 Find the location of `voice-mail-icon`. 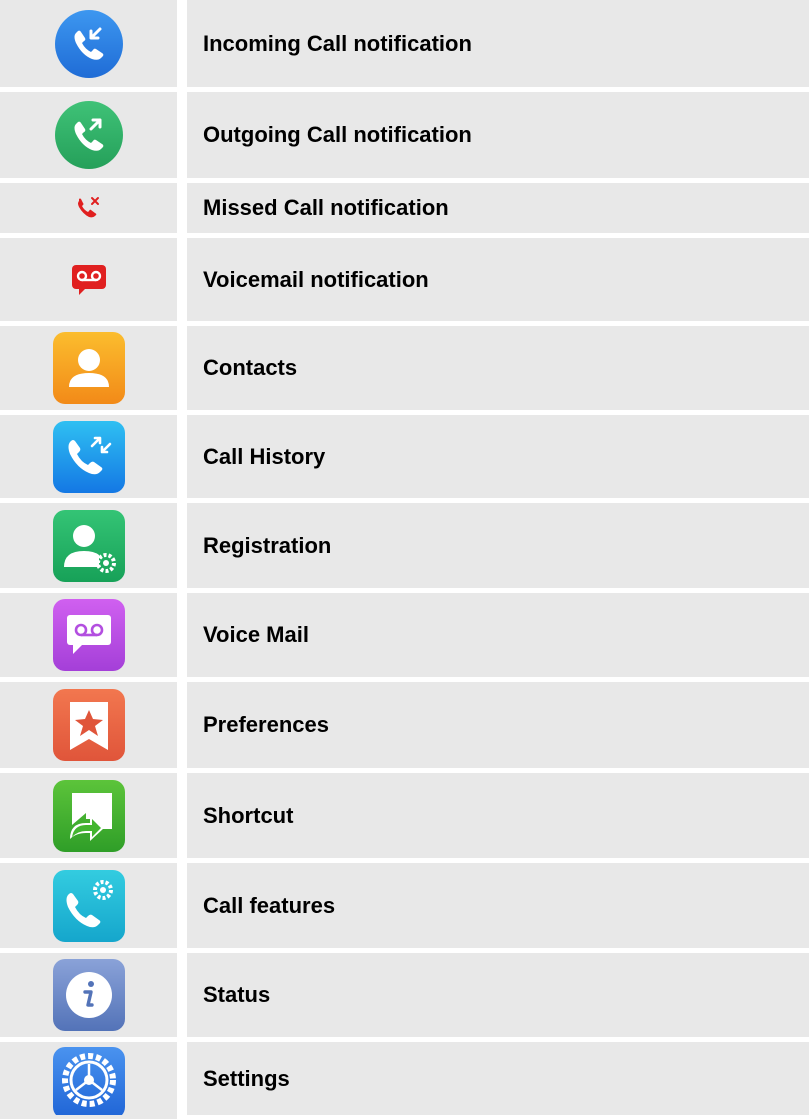

voice-mail-icon is located at coordinates (88, 635).